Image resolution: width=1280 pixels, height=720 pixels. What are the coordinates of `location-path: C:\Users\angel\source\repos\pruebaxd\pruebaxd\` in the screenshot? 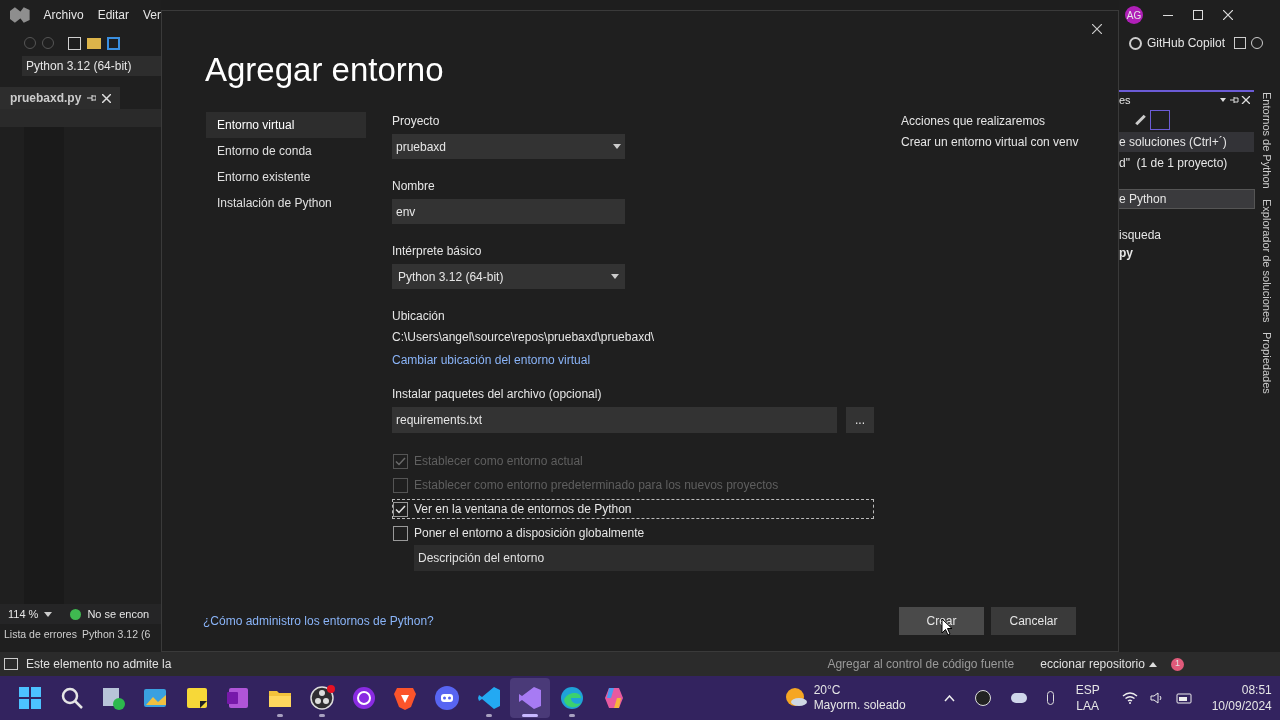 It's located at (524, 337).